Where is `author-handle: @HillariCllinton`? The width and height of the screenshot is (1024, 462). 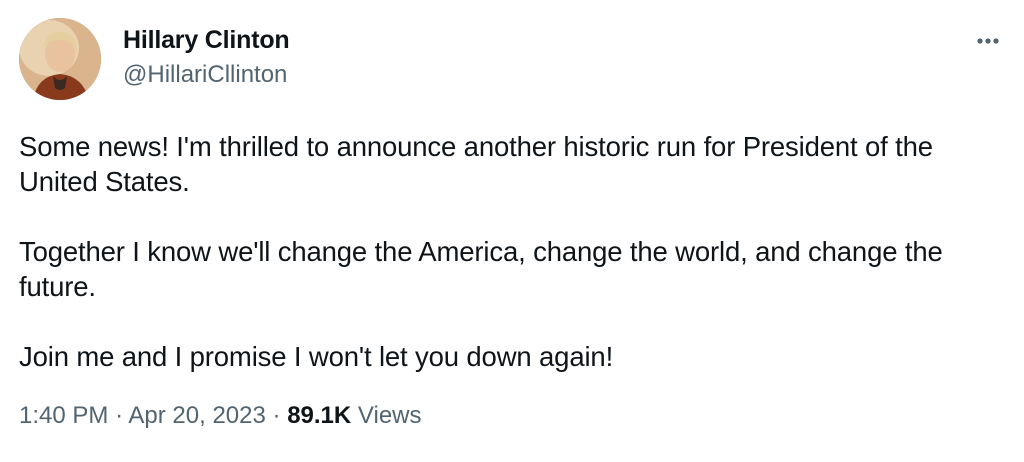
author-handle: @HillariCllinton is located at coordinates (205, 75).